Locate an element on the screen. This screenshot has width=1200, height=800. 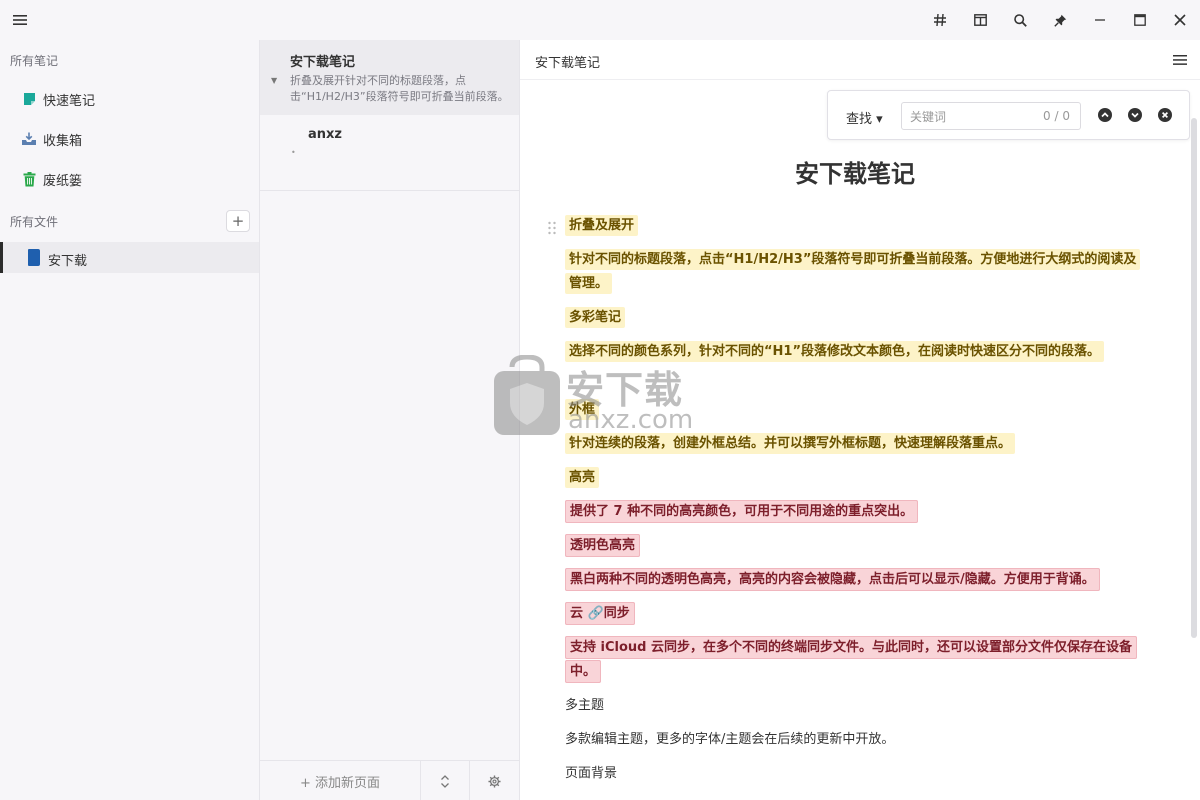
paragraph: 多彩笔记 is located at coordinates (595, 318).